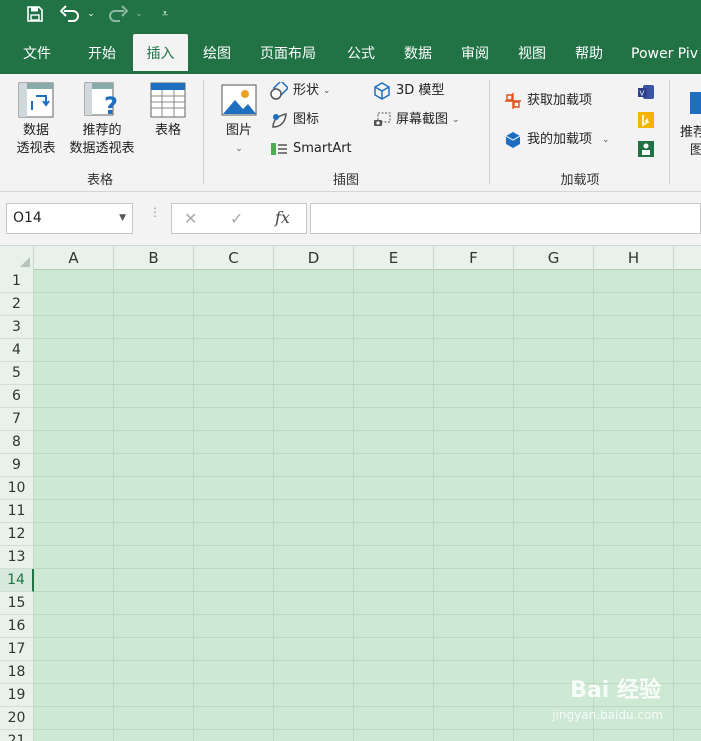 This screenshot has height=741, width=701. I want to click on tab-review: 审阅, so click(475, 54).